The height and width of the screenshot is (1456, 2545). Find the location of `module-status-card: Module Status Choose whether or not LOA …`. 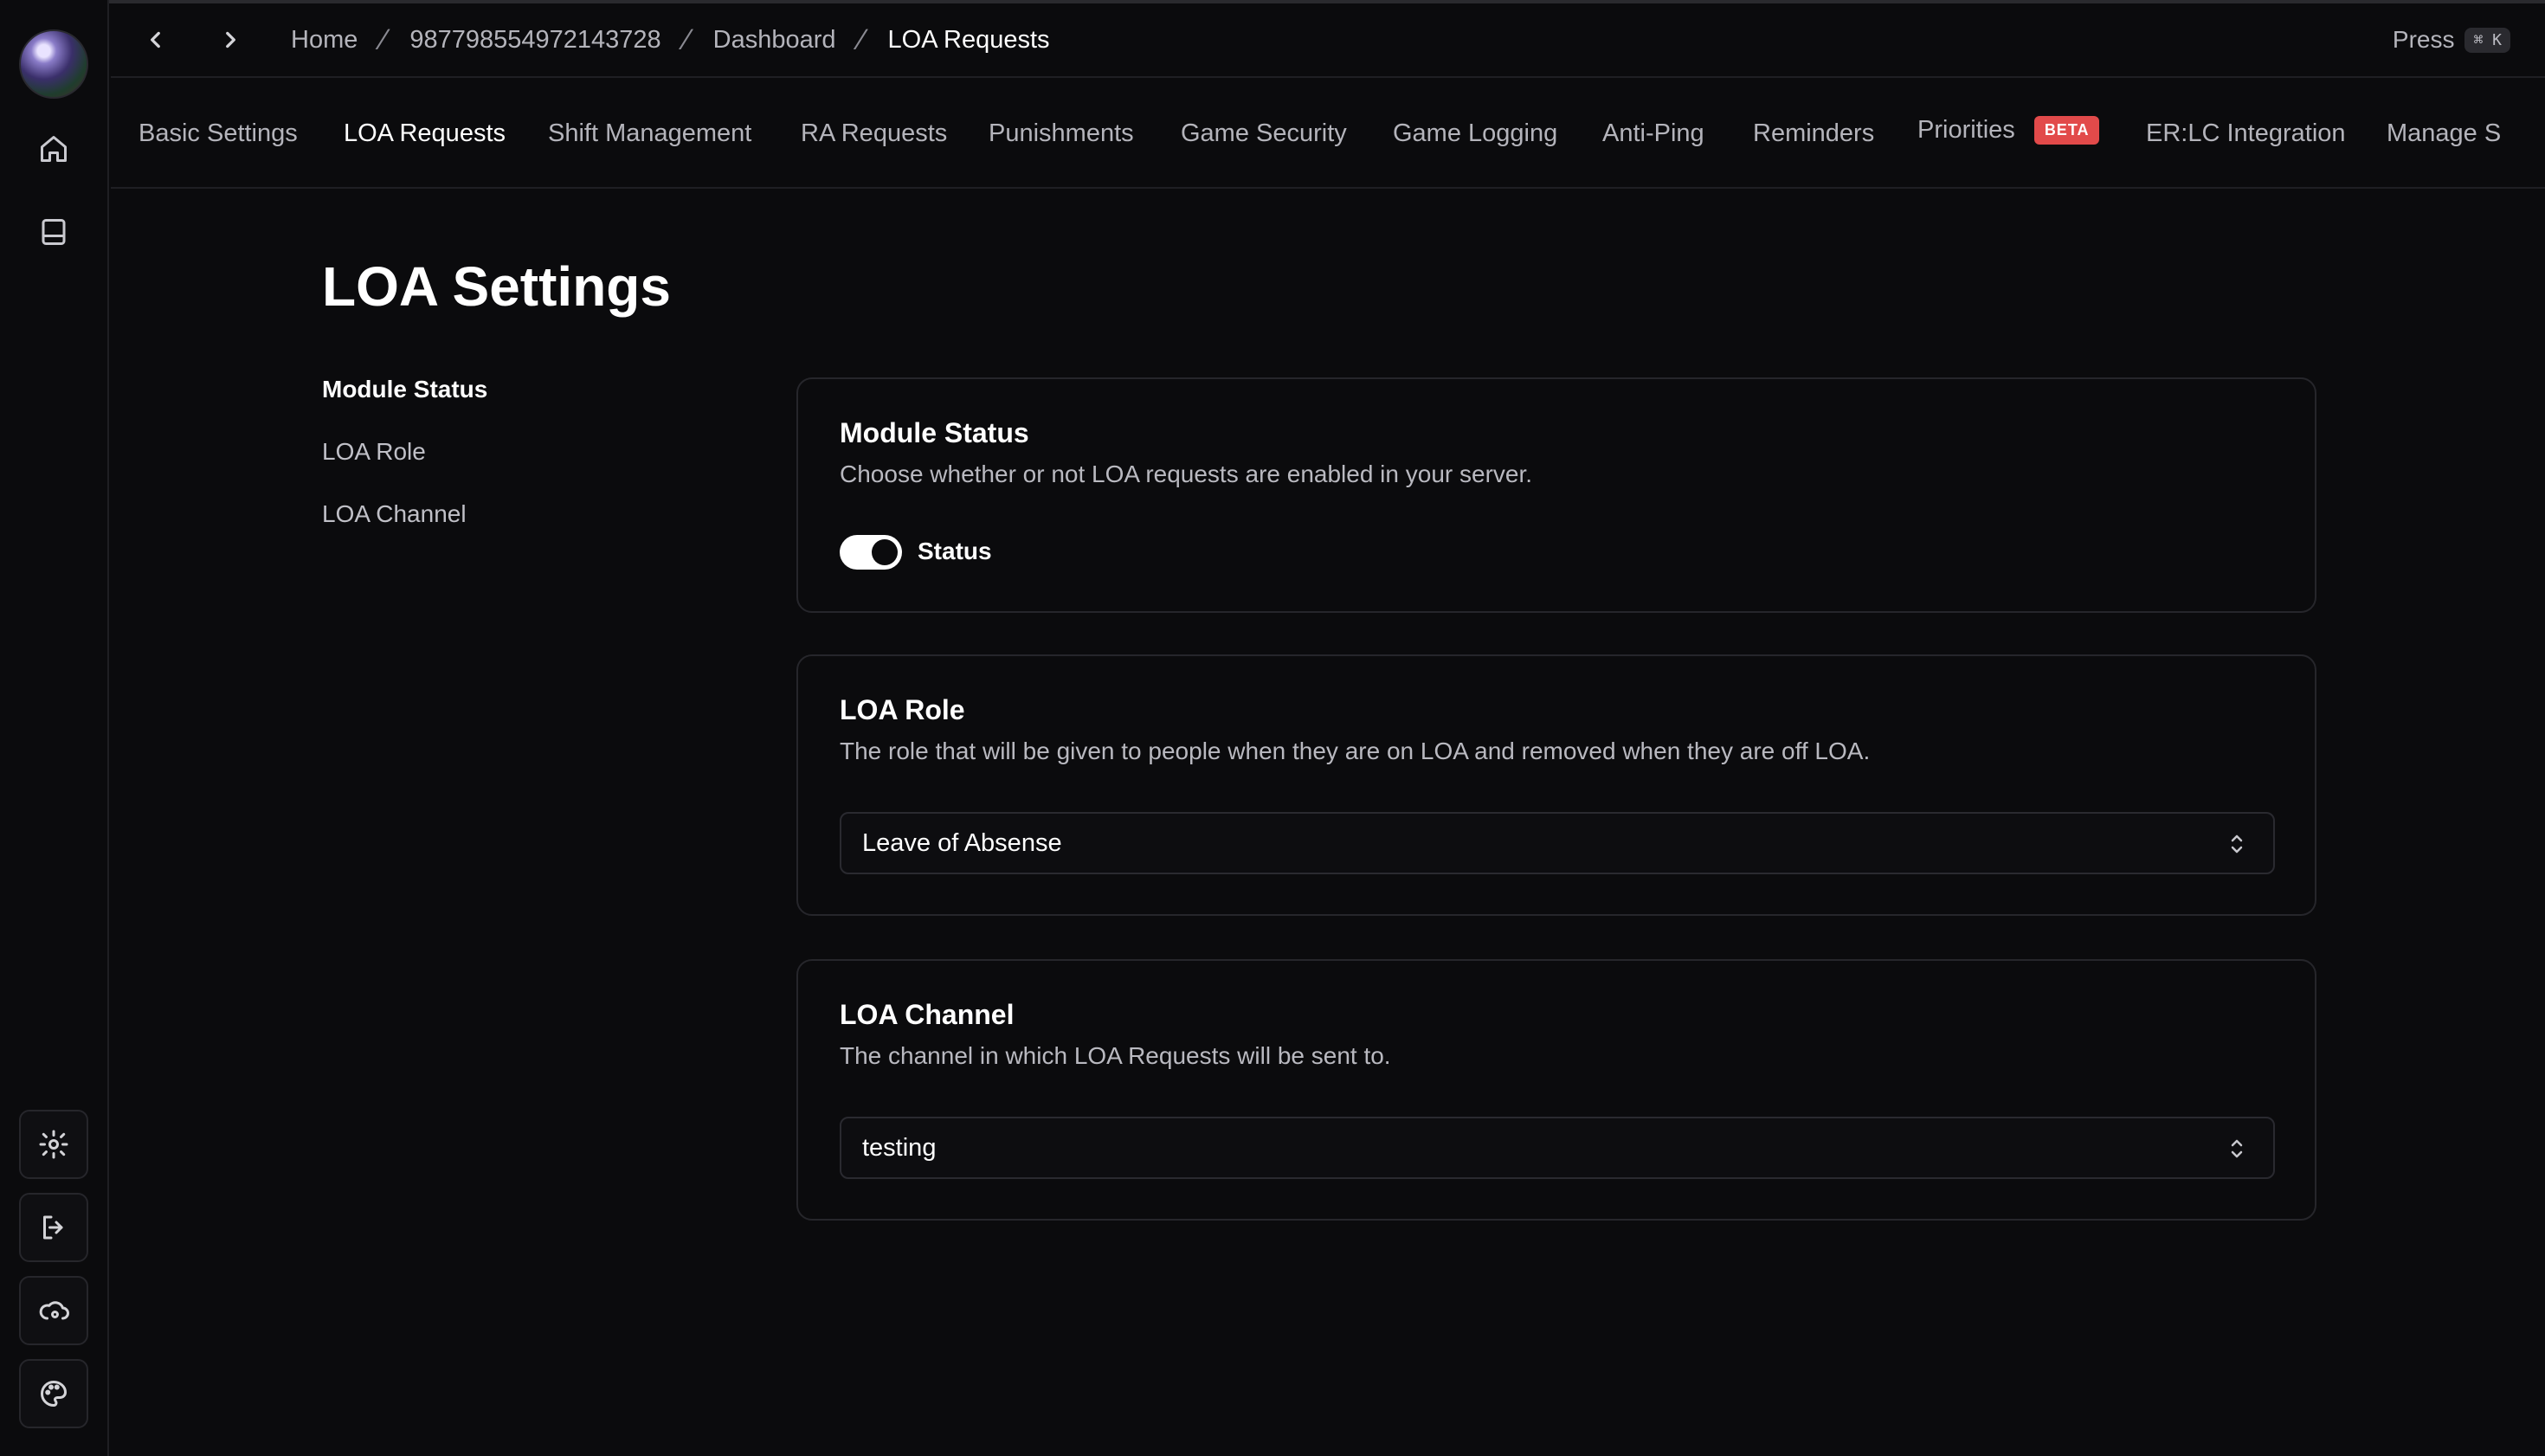

module-status-card: Module Status Choose whether or not LOA … is located at coordinates (1556, 495).